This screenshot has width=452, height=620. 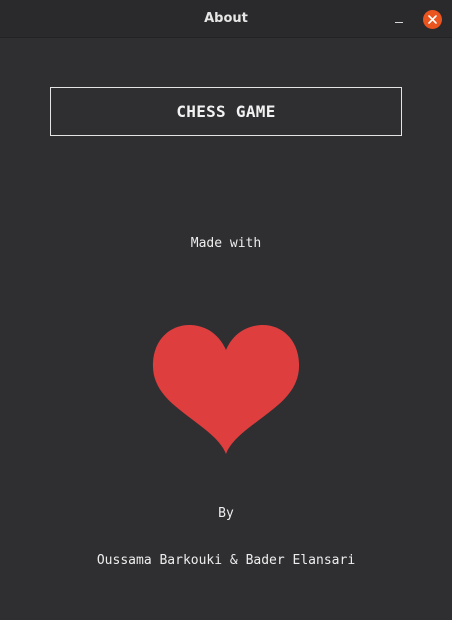 What do you see at coordinates (226, 513) in the screenshot?
I see `by-label: By` at bounding box center [226, 513].